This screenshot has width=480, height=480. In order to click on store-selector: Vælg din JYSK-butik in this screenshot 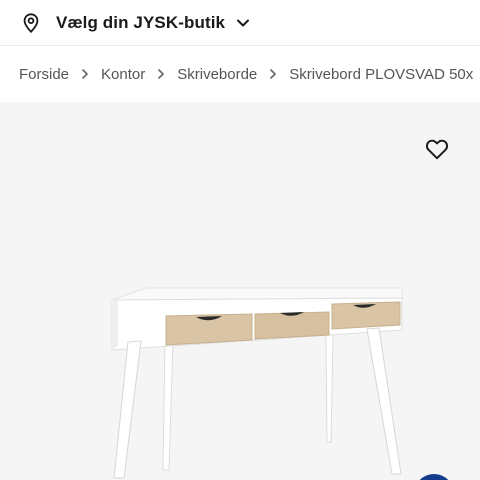, I will do `click(240, 23)`.